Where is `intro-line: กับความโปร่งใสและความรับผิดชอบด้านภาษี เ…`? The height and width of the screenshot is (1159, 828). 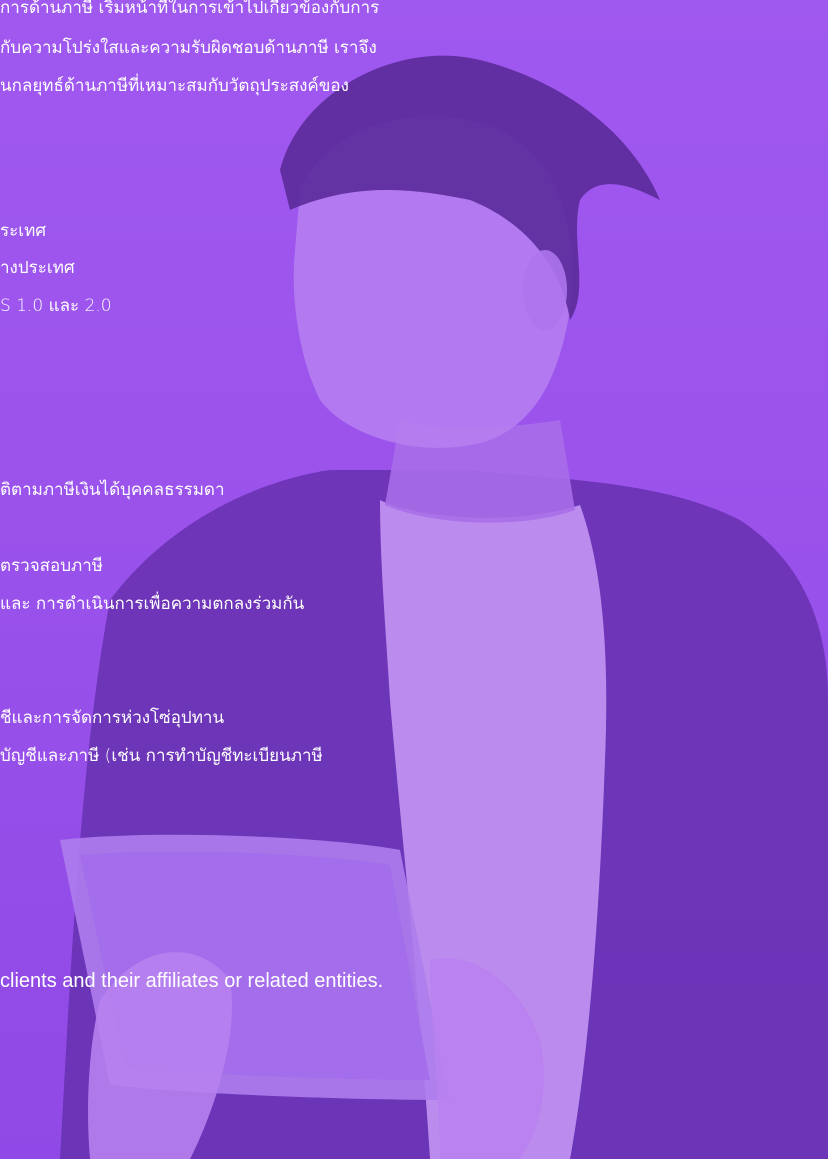
intro-line: กับความโปร่งใสและความรับผิดชอบด้านภาษี เ… is located at coordinates (188, 48).